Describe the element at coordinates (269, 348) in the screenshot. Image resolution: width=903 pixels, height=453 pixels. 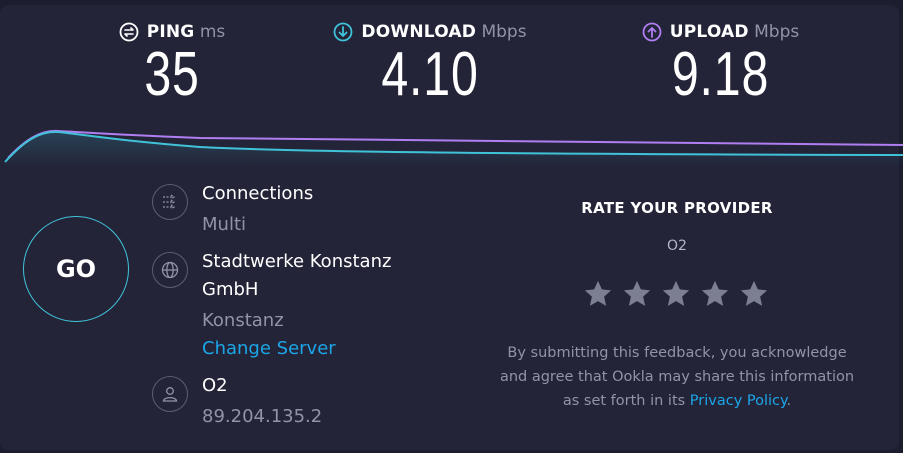
I see `change-server-link: Change Server` at that location.